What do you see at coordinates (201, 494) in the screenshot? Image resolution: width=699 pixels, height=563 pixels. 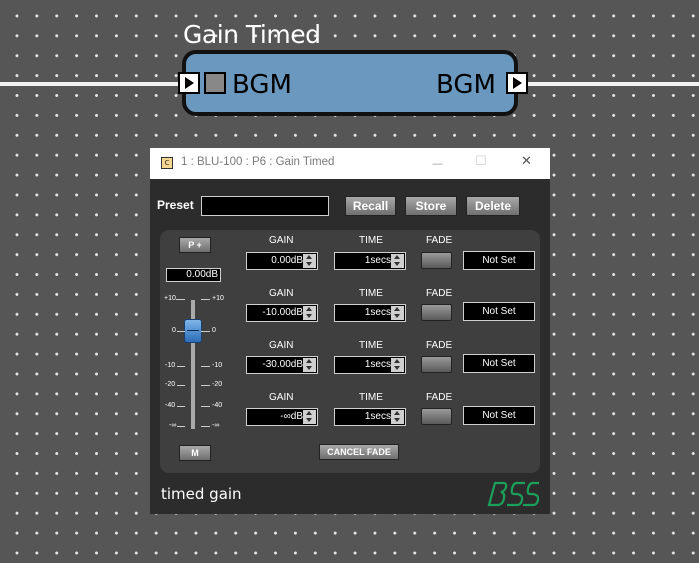 I see `footer-label: timed gain` at bounding box center [201, 494].